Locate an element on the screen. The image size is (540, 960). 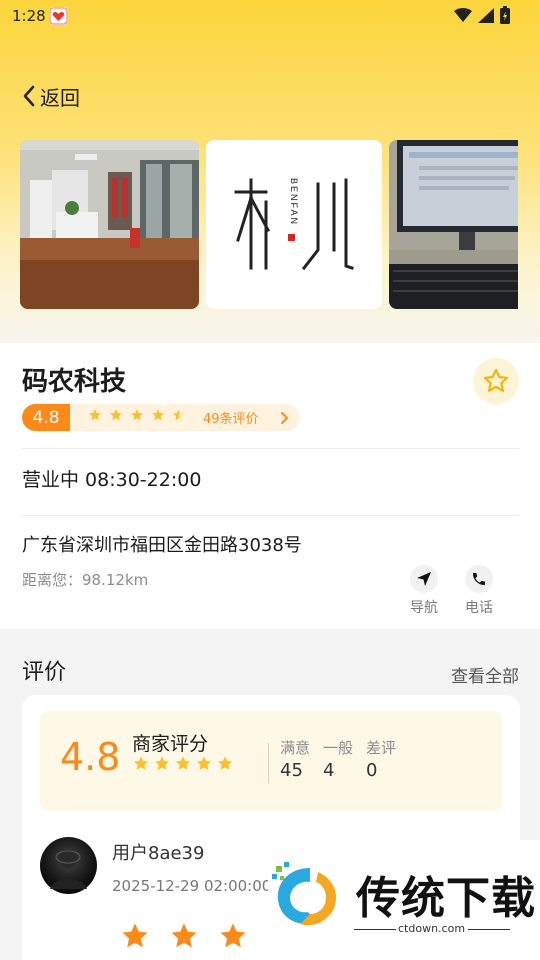
office-photo is located at coordinates (109, 224).